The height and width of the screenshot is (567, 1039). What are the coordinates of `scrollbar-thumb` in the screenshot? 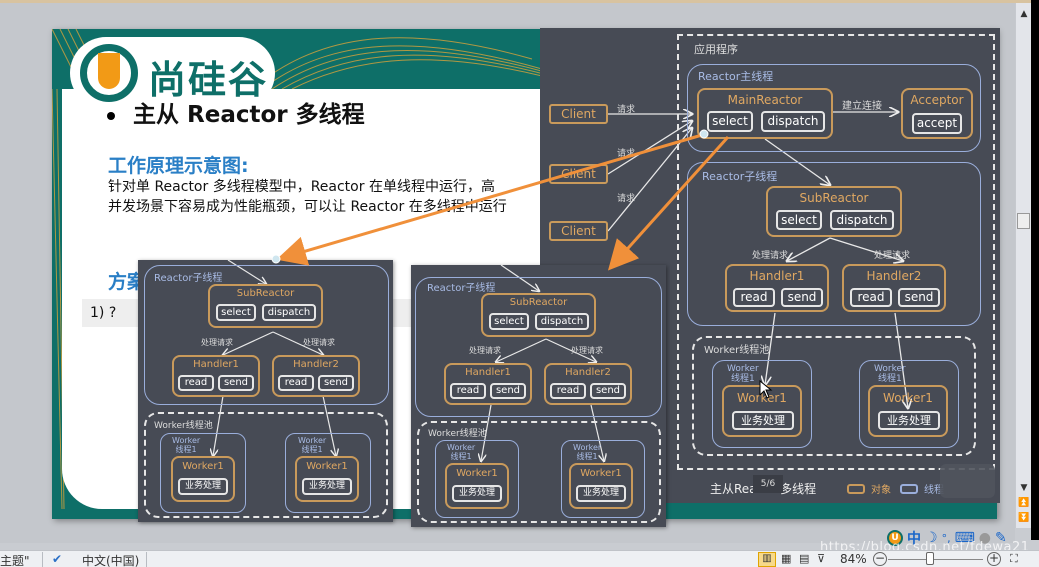 It's located at (1023, 221).